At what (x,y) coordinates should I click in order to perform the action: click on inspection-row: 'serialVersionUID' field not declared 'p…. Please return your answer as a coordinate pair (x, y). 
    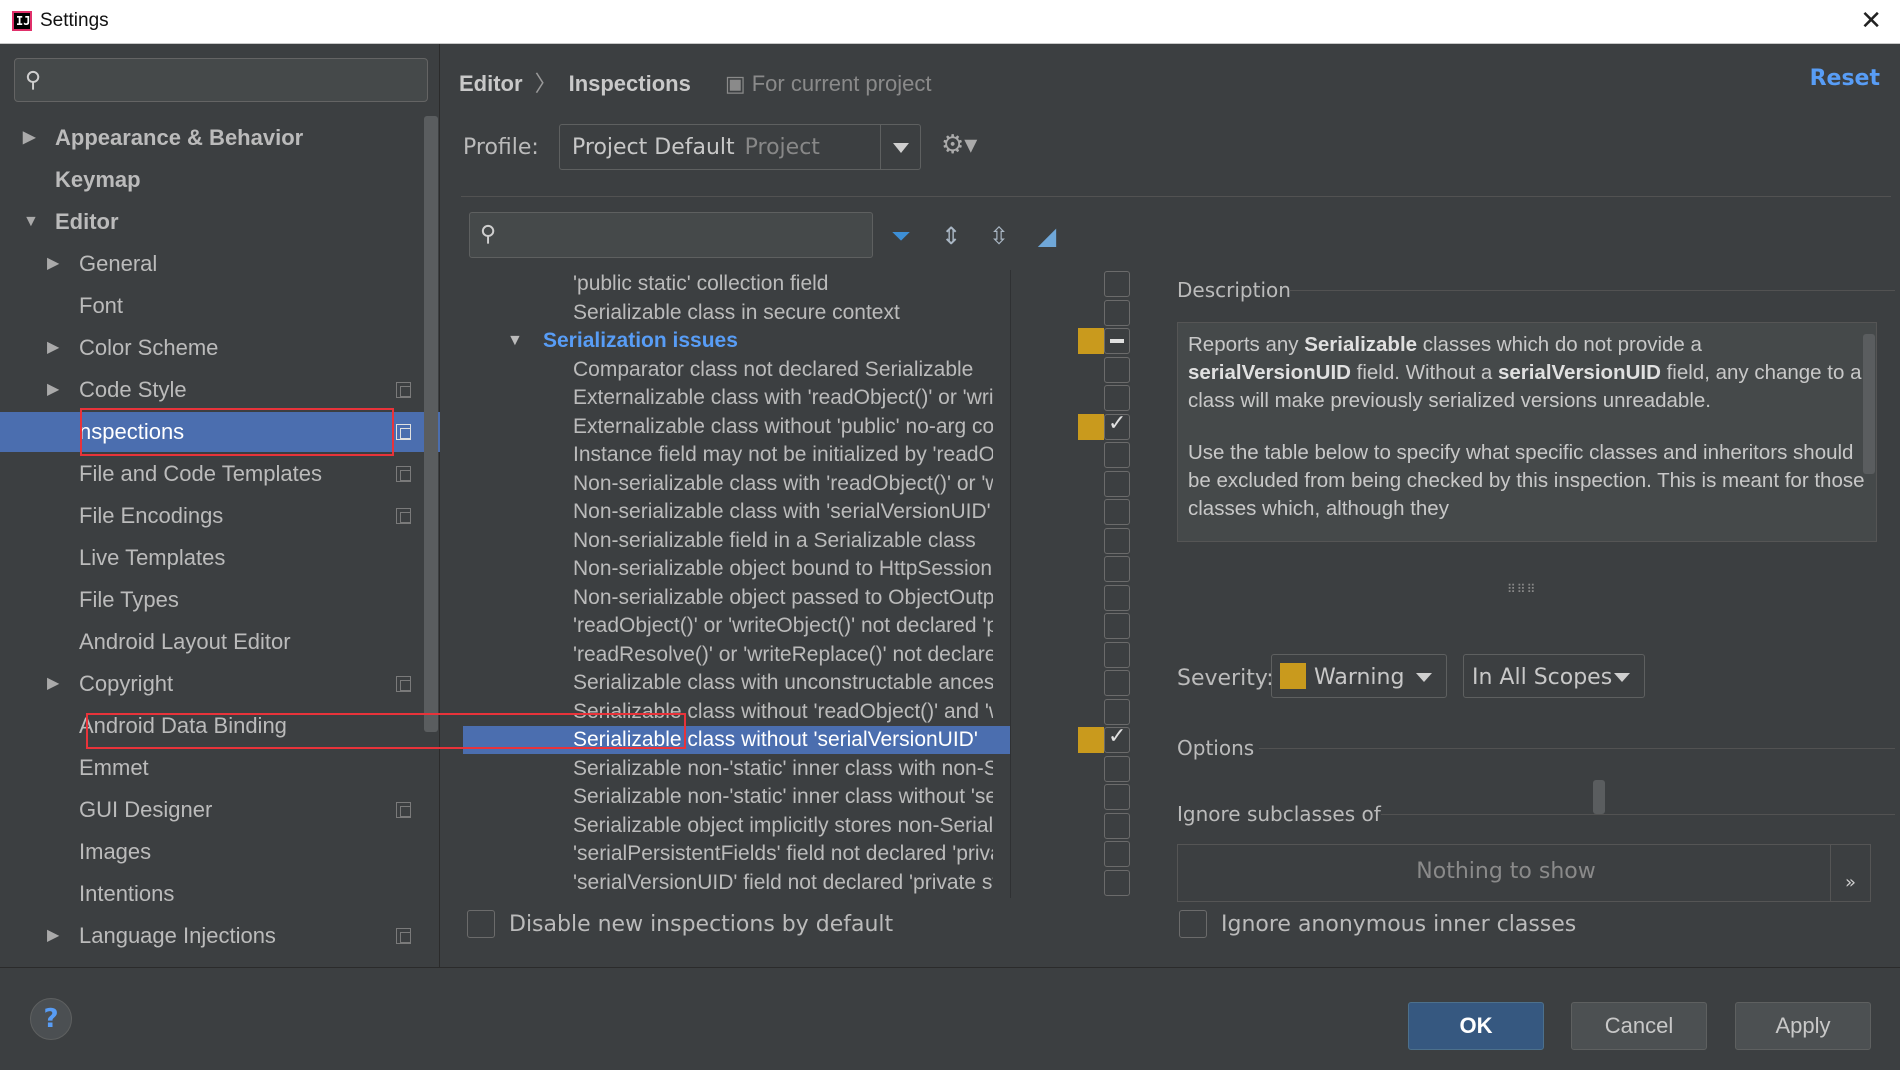
    Looking at the image, I should click on (736, 883).